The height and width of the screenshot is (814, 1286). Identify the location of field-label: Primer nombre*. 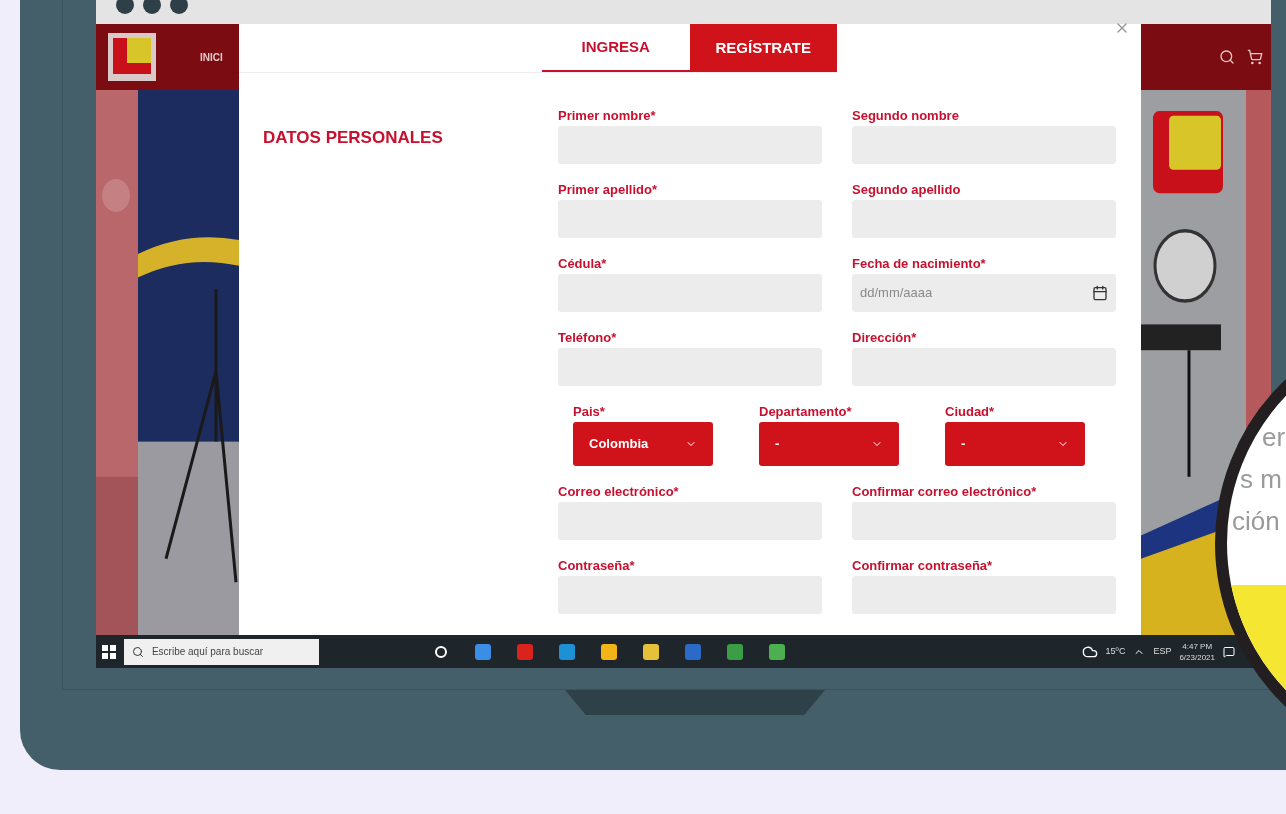
(607, 116).